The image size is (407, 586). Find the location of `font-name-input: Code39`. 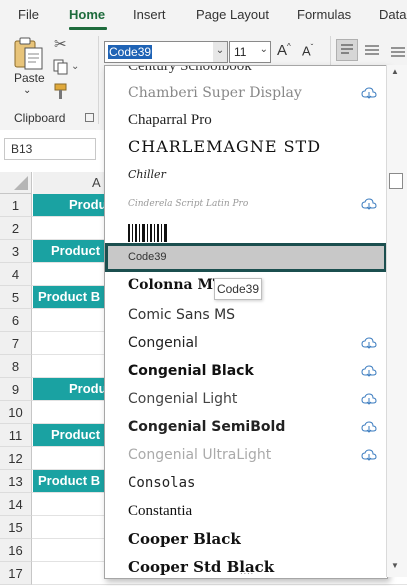

font-name-input: Code39 is located at coordinates (130, 52).